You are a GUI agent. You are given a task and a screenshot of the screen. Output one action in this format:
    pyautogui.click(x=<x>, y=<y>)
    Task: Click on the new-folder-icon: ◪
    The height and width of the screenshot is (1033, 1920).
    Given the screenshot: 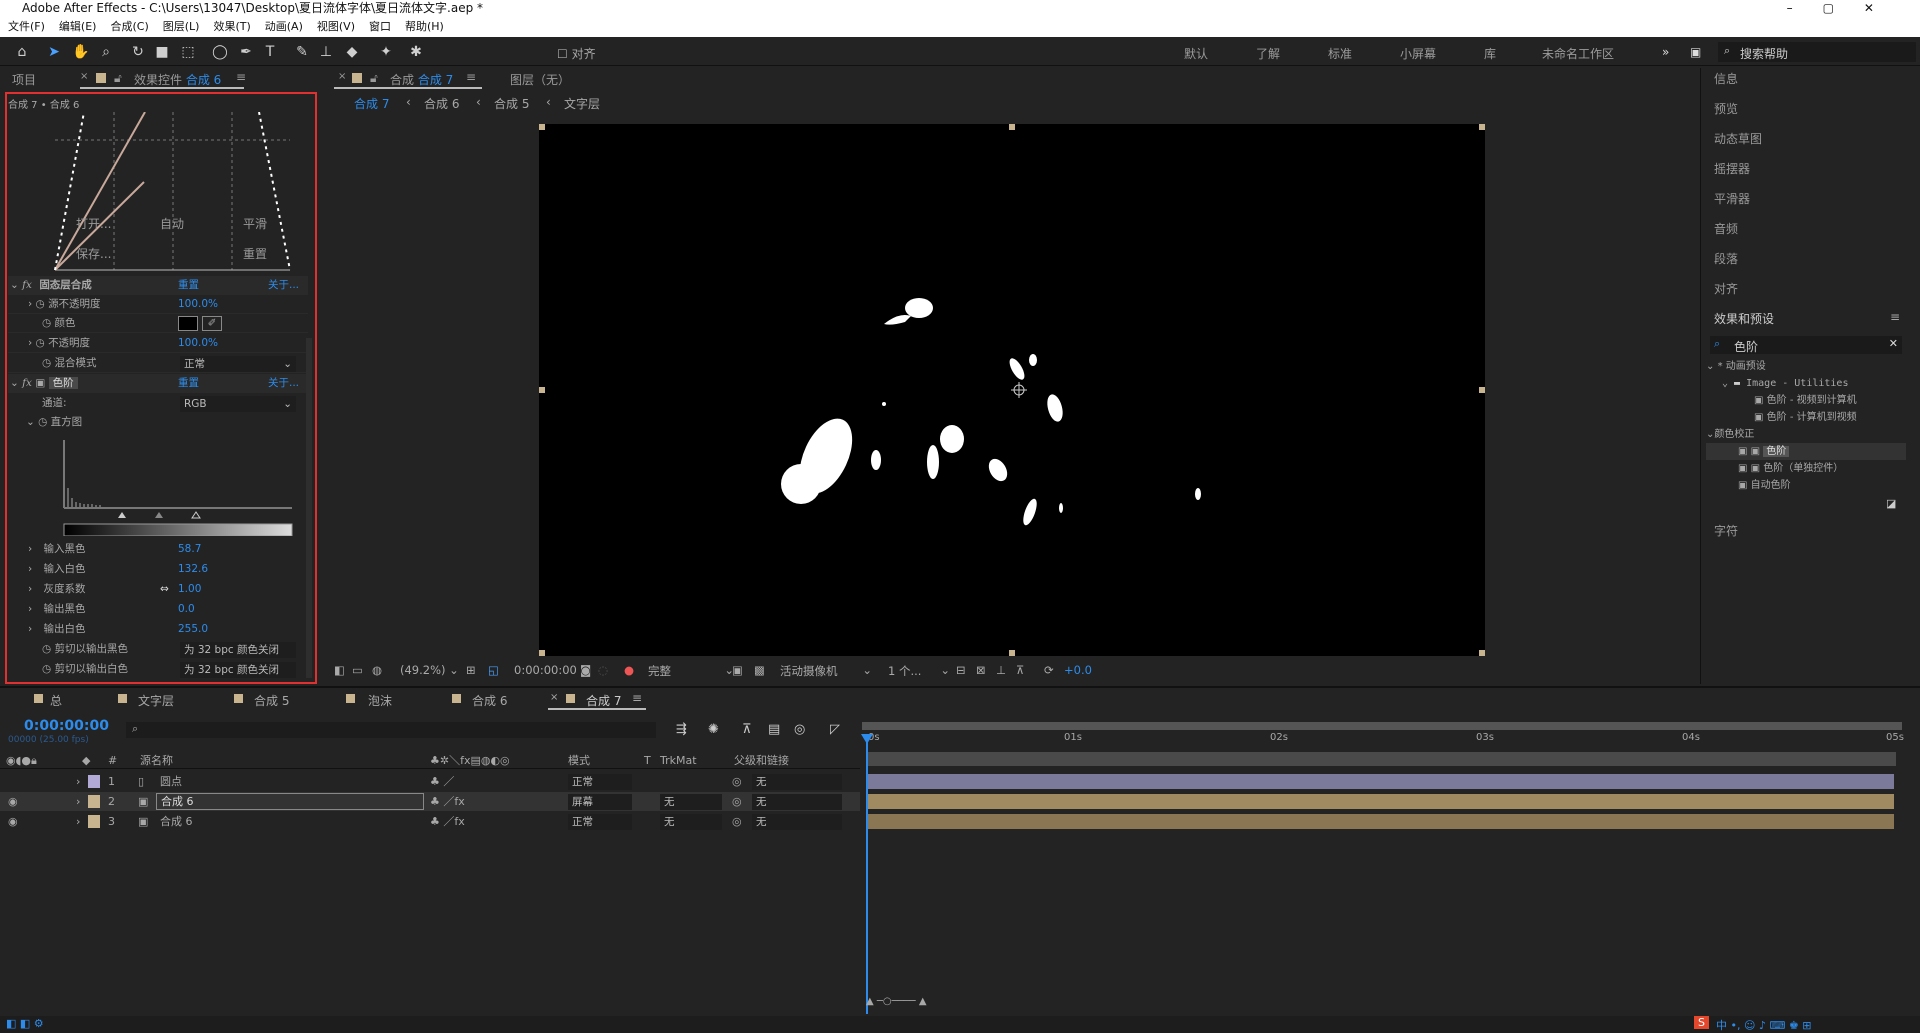 What is the action you would take?
    pyautogui.click(x=1891, y=503)
    